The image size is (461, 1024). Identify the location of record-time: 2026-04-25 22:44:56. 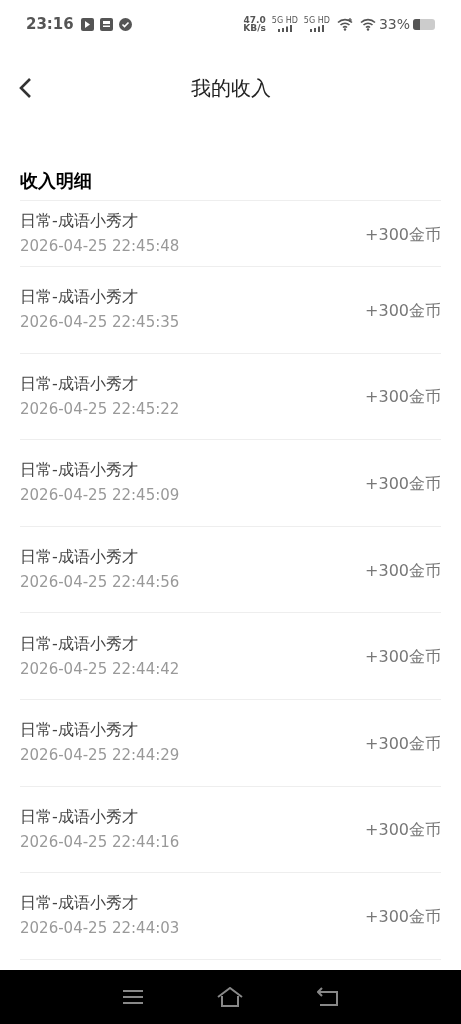
(100, 582).